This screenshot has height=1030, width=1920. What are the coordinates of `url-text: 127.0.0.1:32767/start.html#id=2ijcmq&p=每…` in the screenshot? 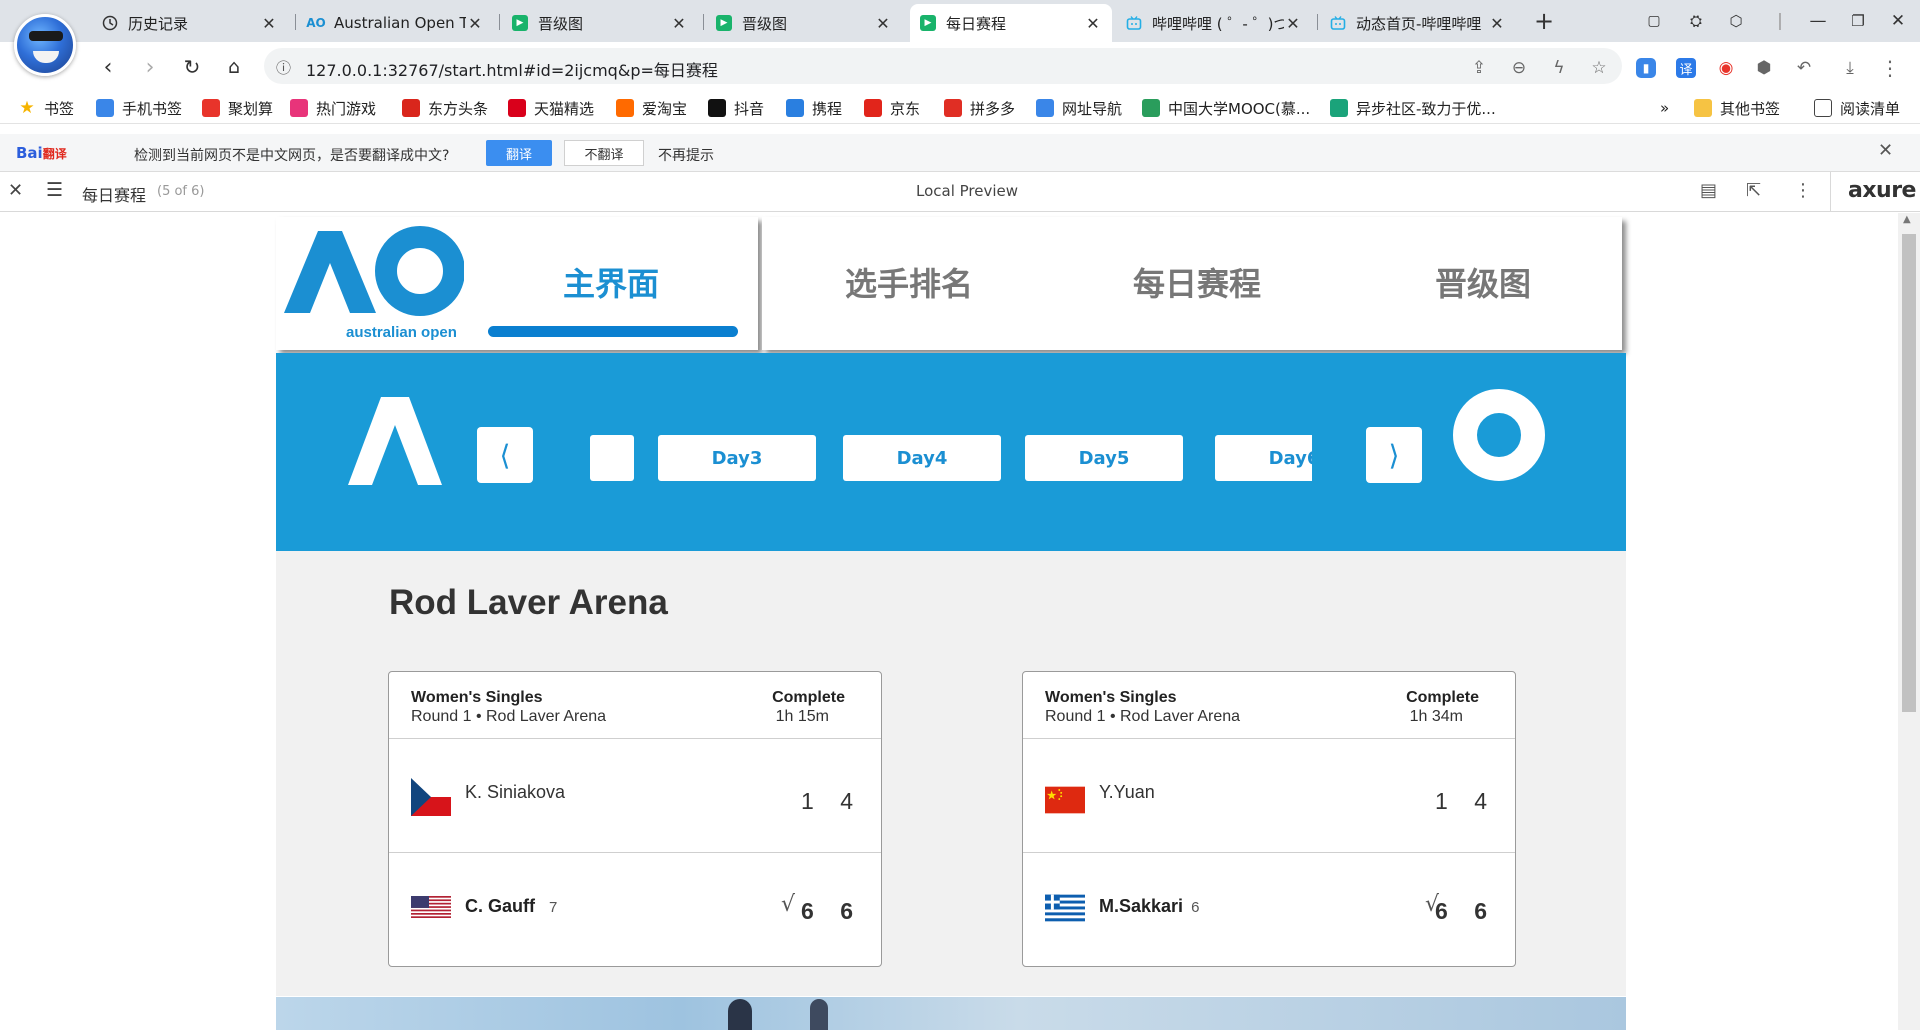 It's located at (512, 69).